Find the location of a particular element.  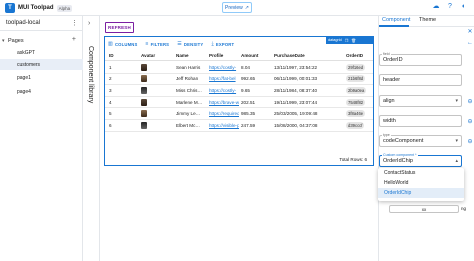

cell-amount: 9.65 is located at coordinates (245, 90).